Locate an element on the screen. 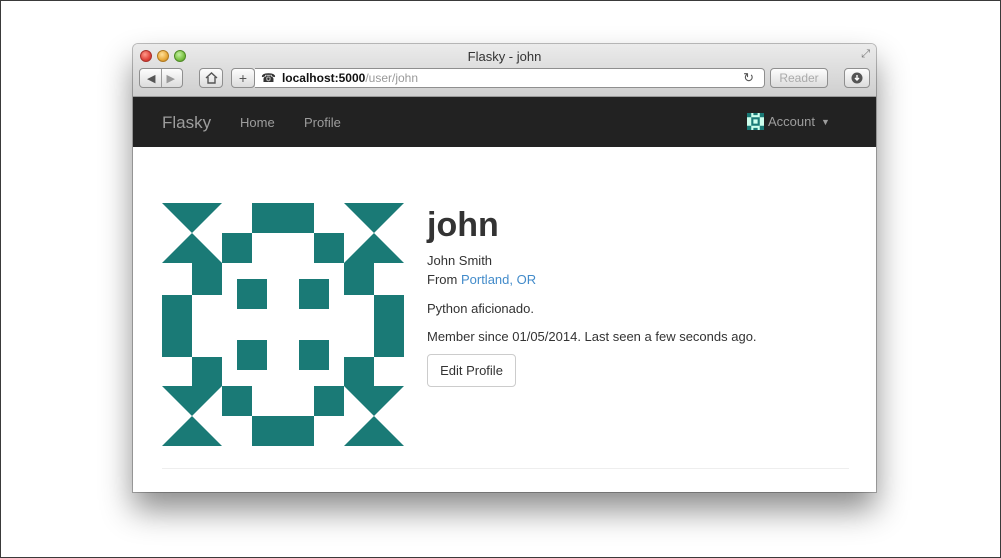  plus-icon: + is located at coordinates (243, 78).